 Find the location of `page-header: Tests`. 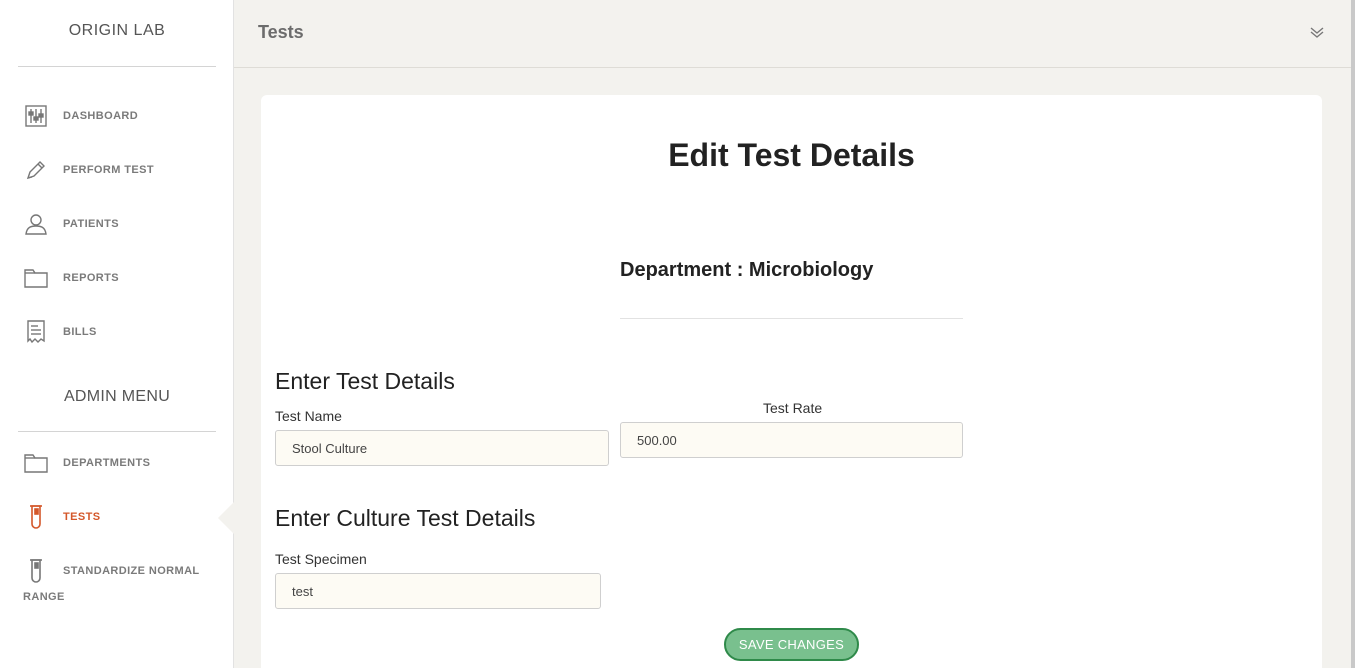

page-header: Tests is located at coordinates (794, 34).